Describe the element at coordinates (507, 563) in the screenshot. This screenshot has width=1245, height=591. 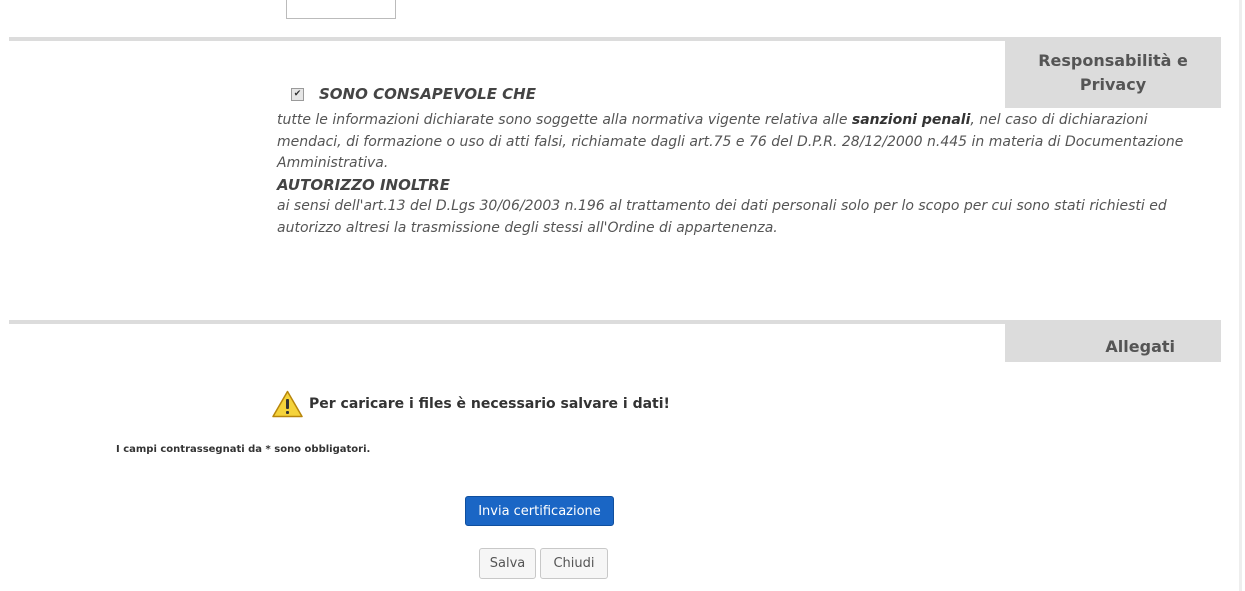
I see `save-button: Salva` at that location.